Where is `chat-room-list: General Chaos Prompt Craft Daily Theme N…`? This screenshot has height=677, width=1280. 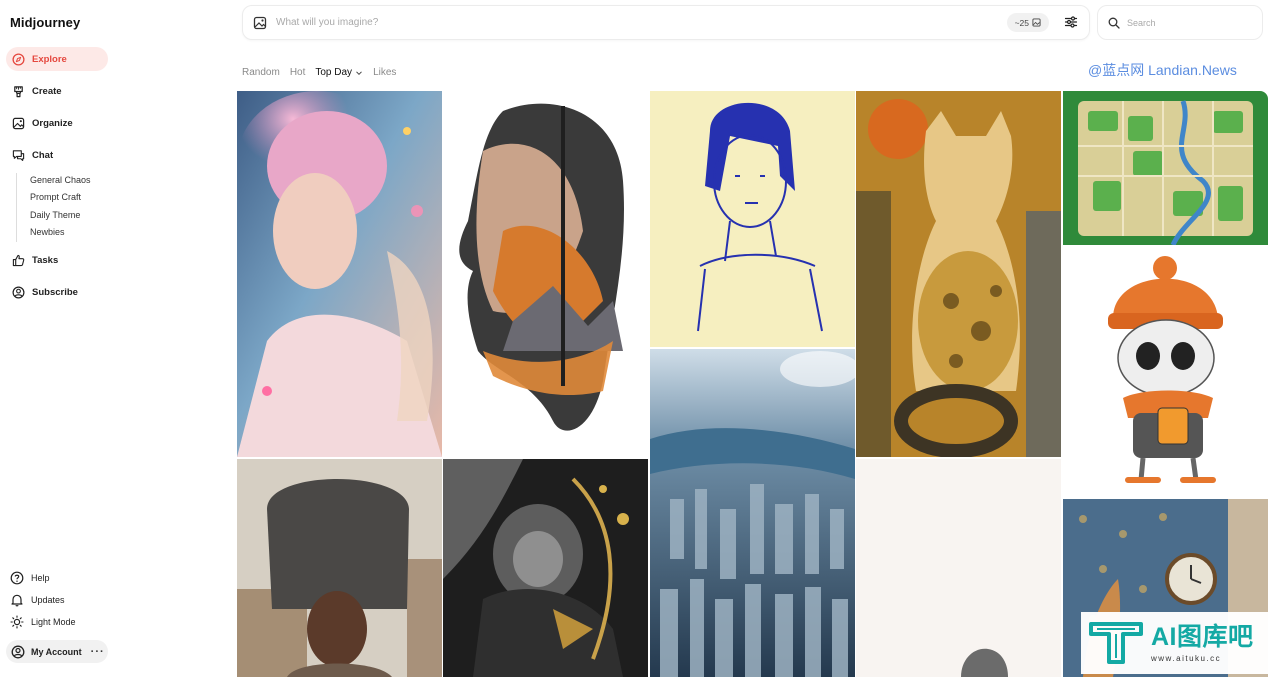 chat-room-list: General Chaos Prompt Craft Daily Theme N… is located at coordinates (53, 208).